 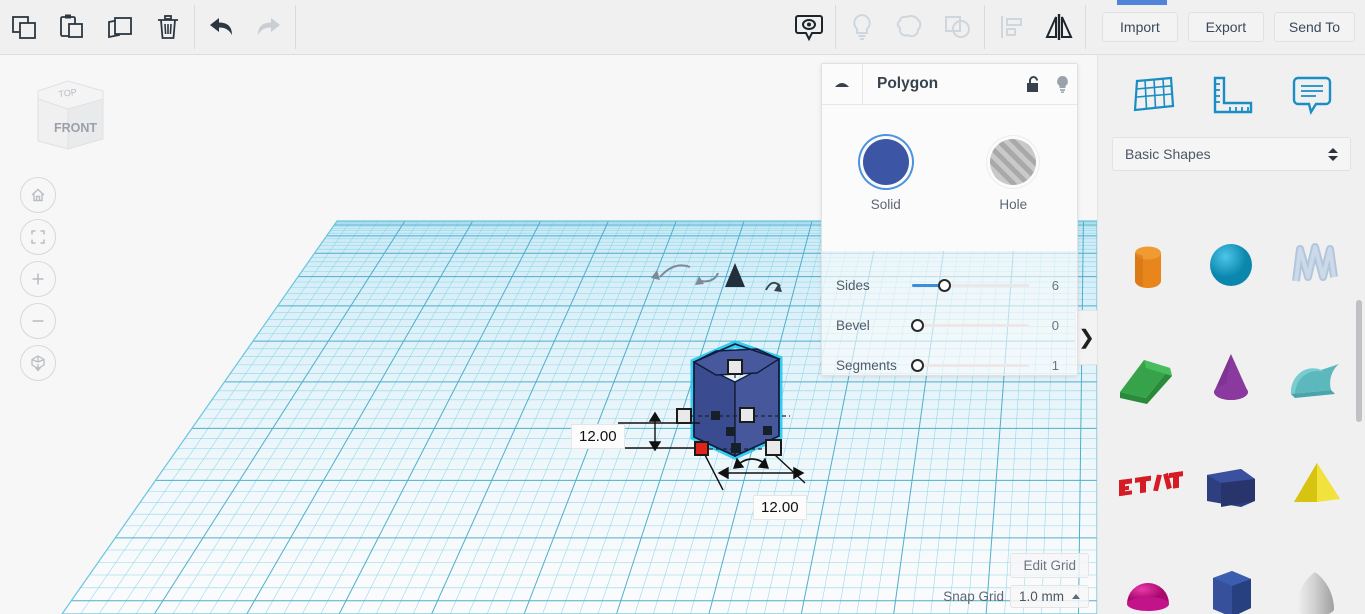 I want to click on viewport-nav-buttons, so click(x=38, y=282).